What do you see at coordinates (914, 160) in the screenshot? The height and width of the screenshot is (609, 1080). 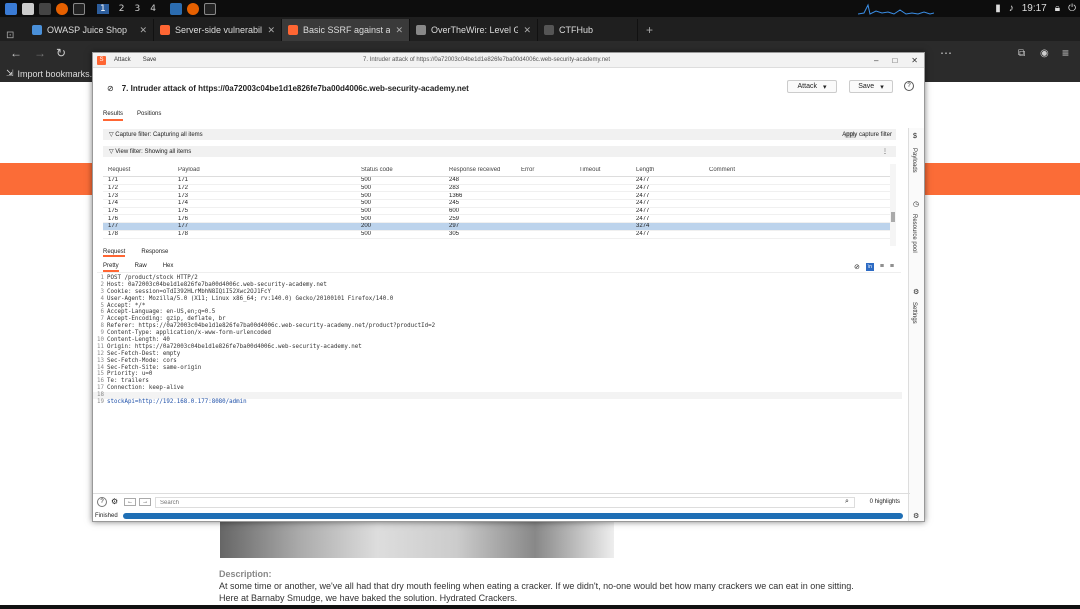 I see `sidebar-payloads: Payloads` at bounding box center [914, 160].